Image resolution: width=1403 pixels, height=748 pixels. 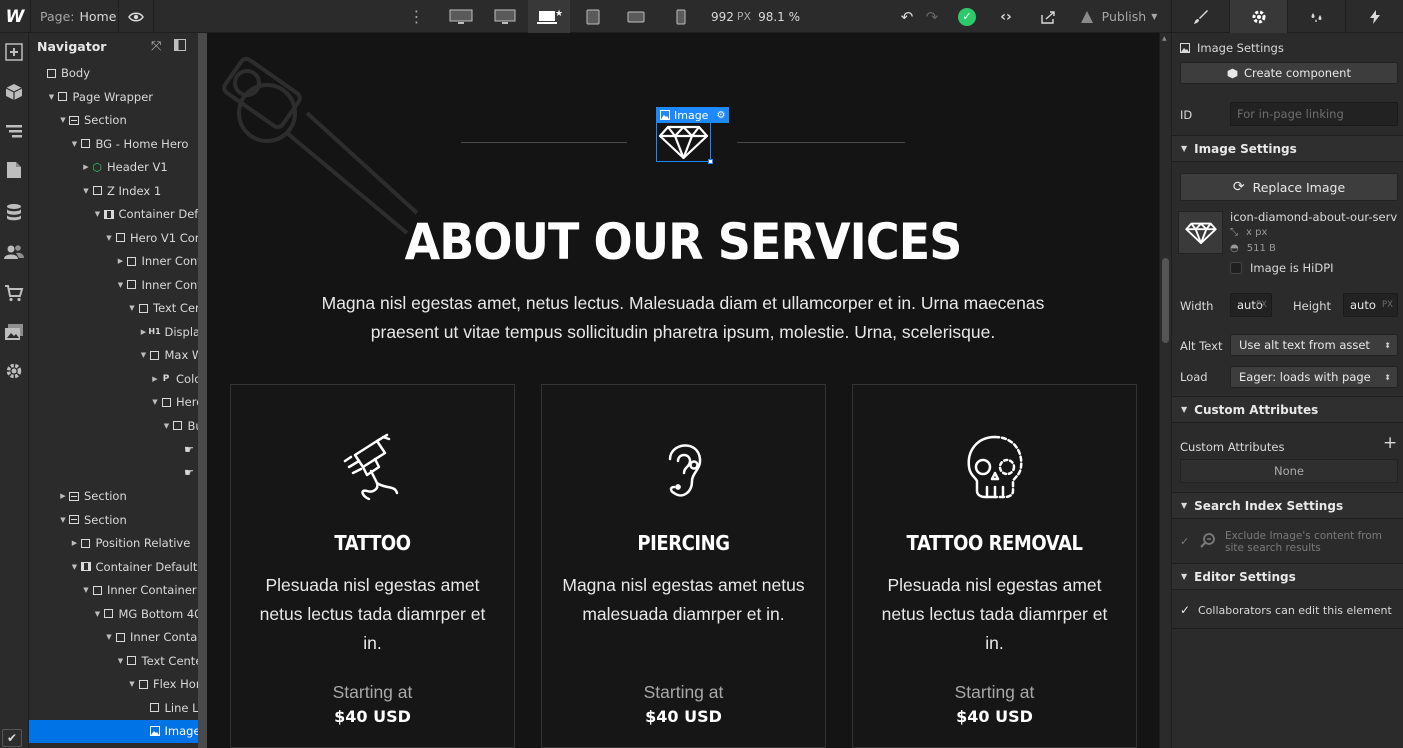 What do you see at coordinates (113, 613) in the screenshot?
I see `navigator-item: ▼ MG Bottom 40px` at bounding box center [113, 613].